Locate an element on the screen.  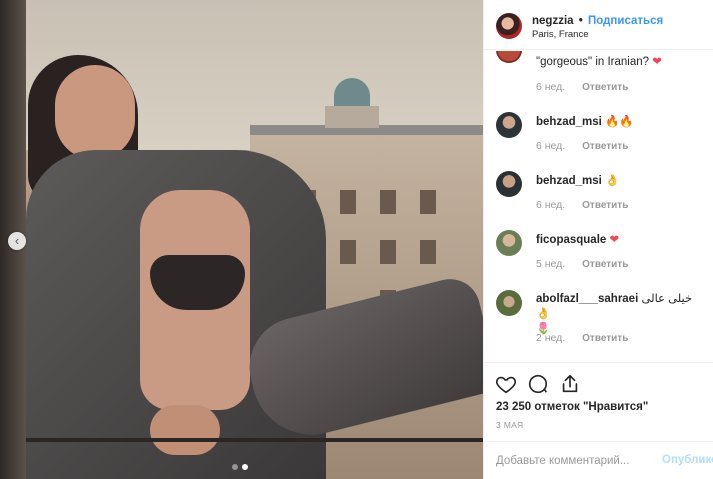
comment-body: "gorgeous" in Iranian? ❤ is located at coordinates (621, 62).